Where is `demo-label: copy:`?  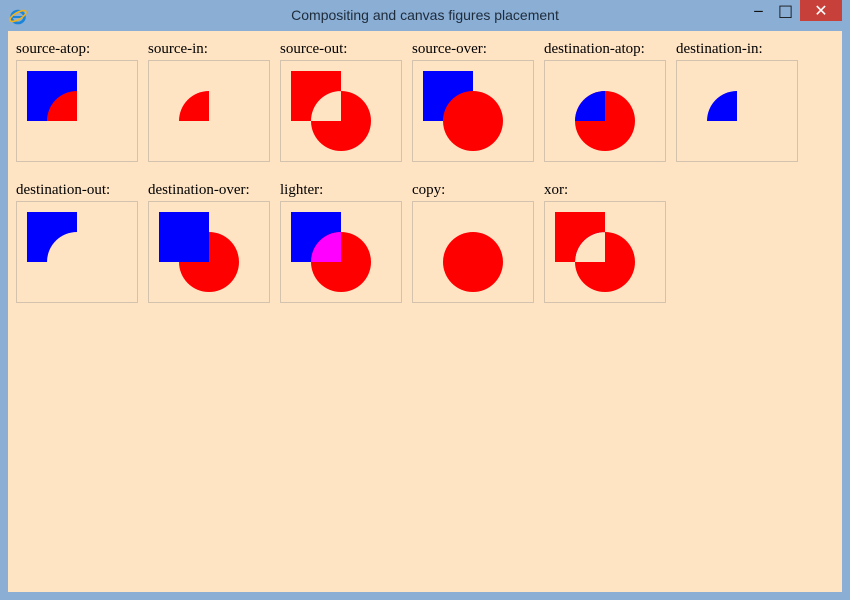 demo-label: copy: is located at coordinates (429, 190).